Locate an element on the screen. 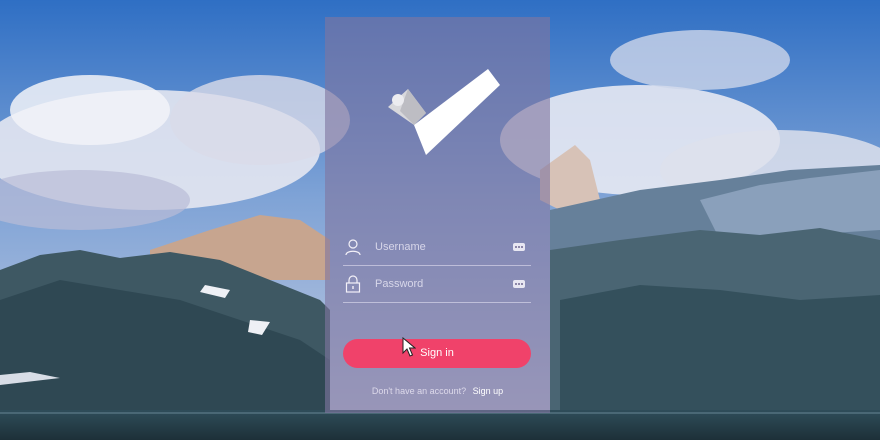 This screenshot has width=880, height=440. username-field is located at coordinates (437, 247).